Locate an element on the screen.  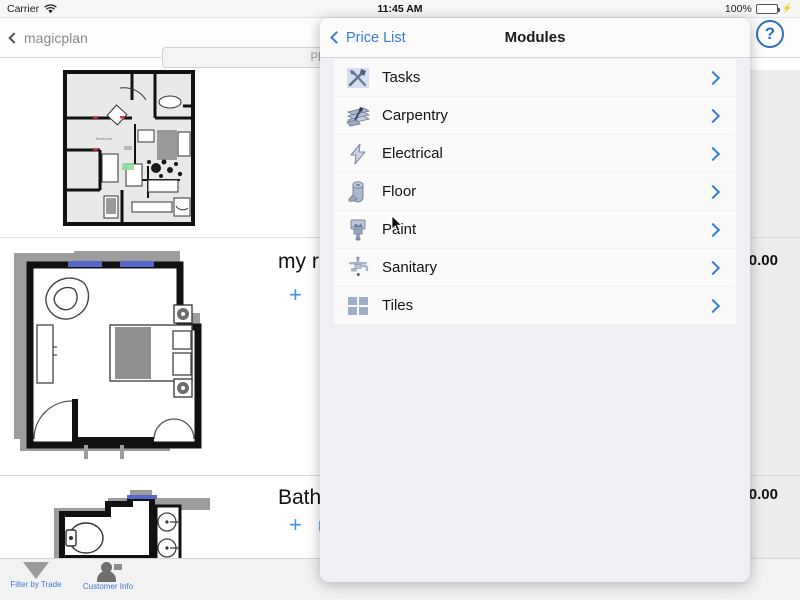
module-row-carpentry: Carpentry is located at coordinates (535, 115).